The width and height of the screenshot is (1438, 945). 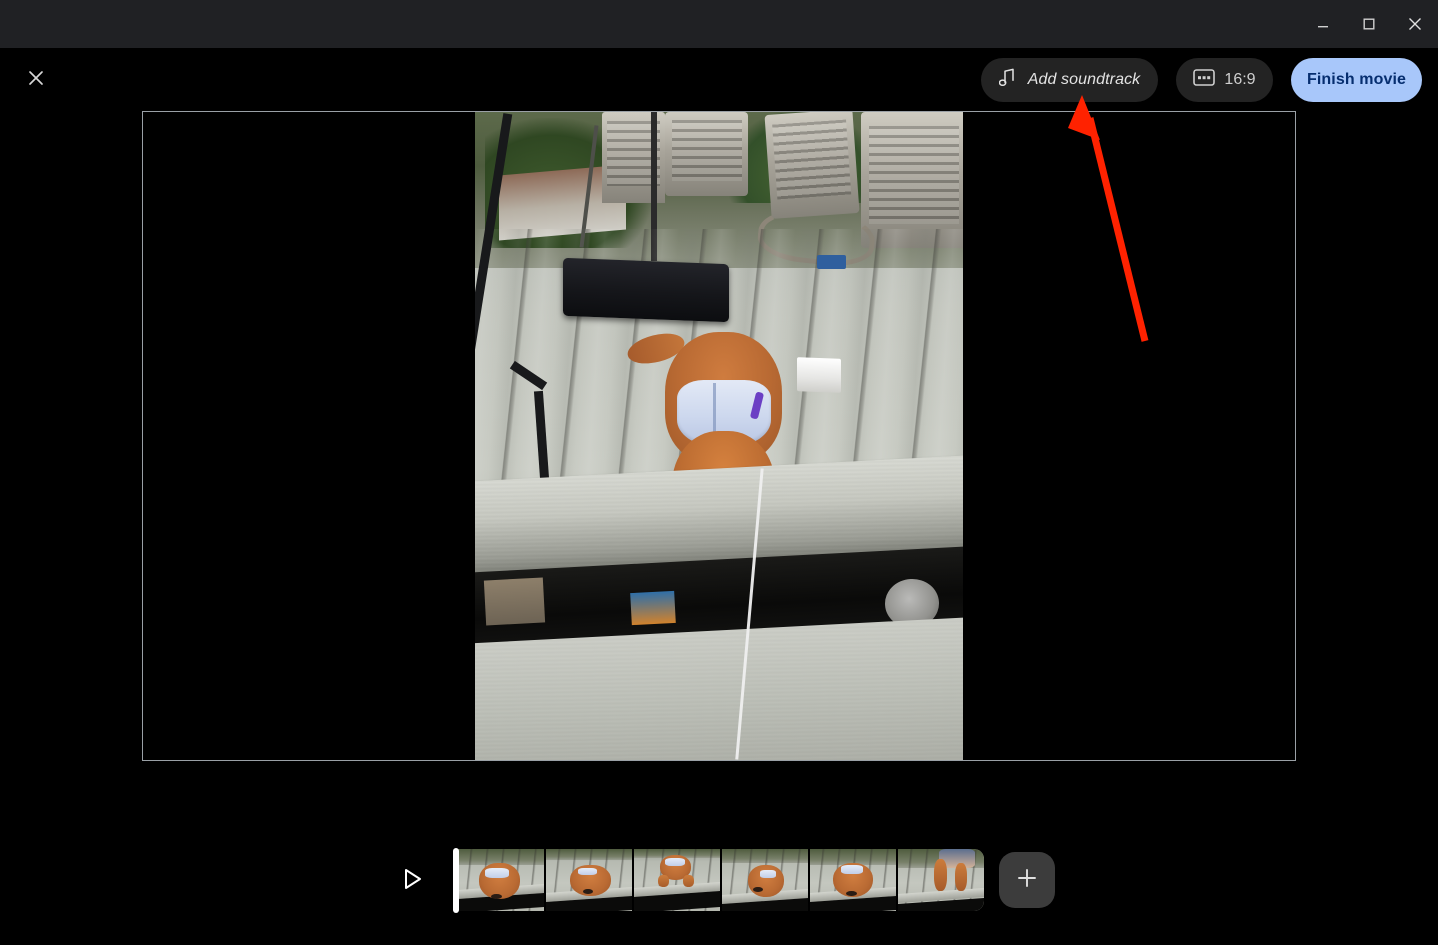 I want to click on play-button, so click(x=413, y=881).